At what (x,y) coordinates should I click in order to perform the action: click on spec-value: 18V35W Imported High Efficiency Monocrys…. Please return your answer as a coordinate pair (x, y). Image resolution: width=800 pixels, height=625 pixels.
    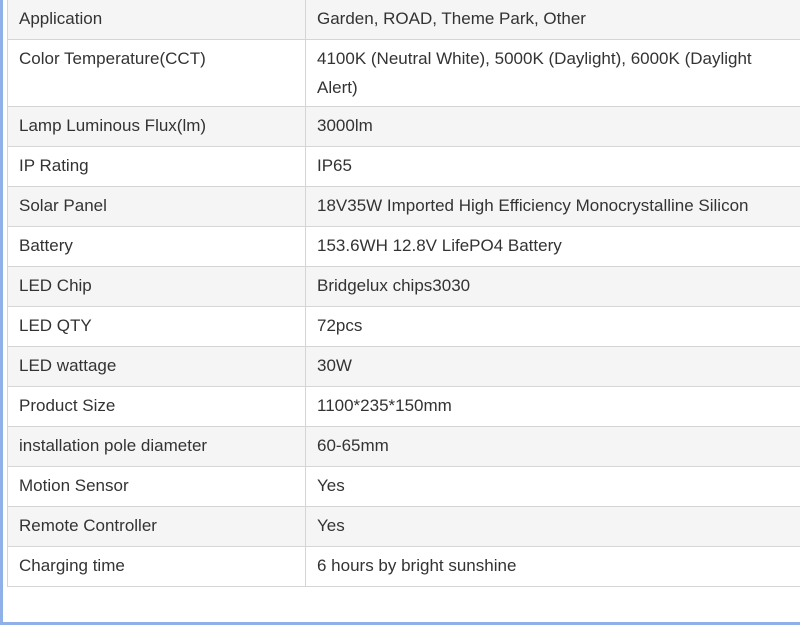
    Looking at the image, I should click on (552, 206).